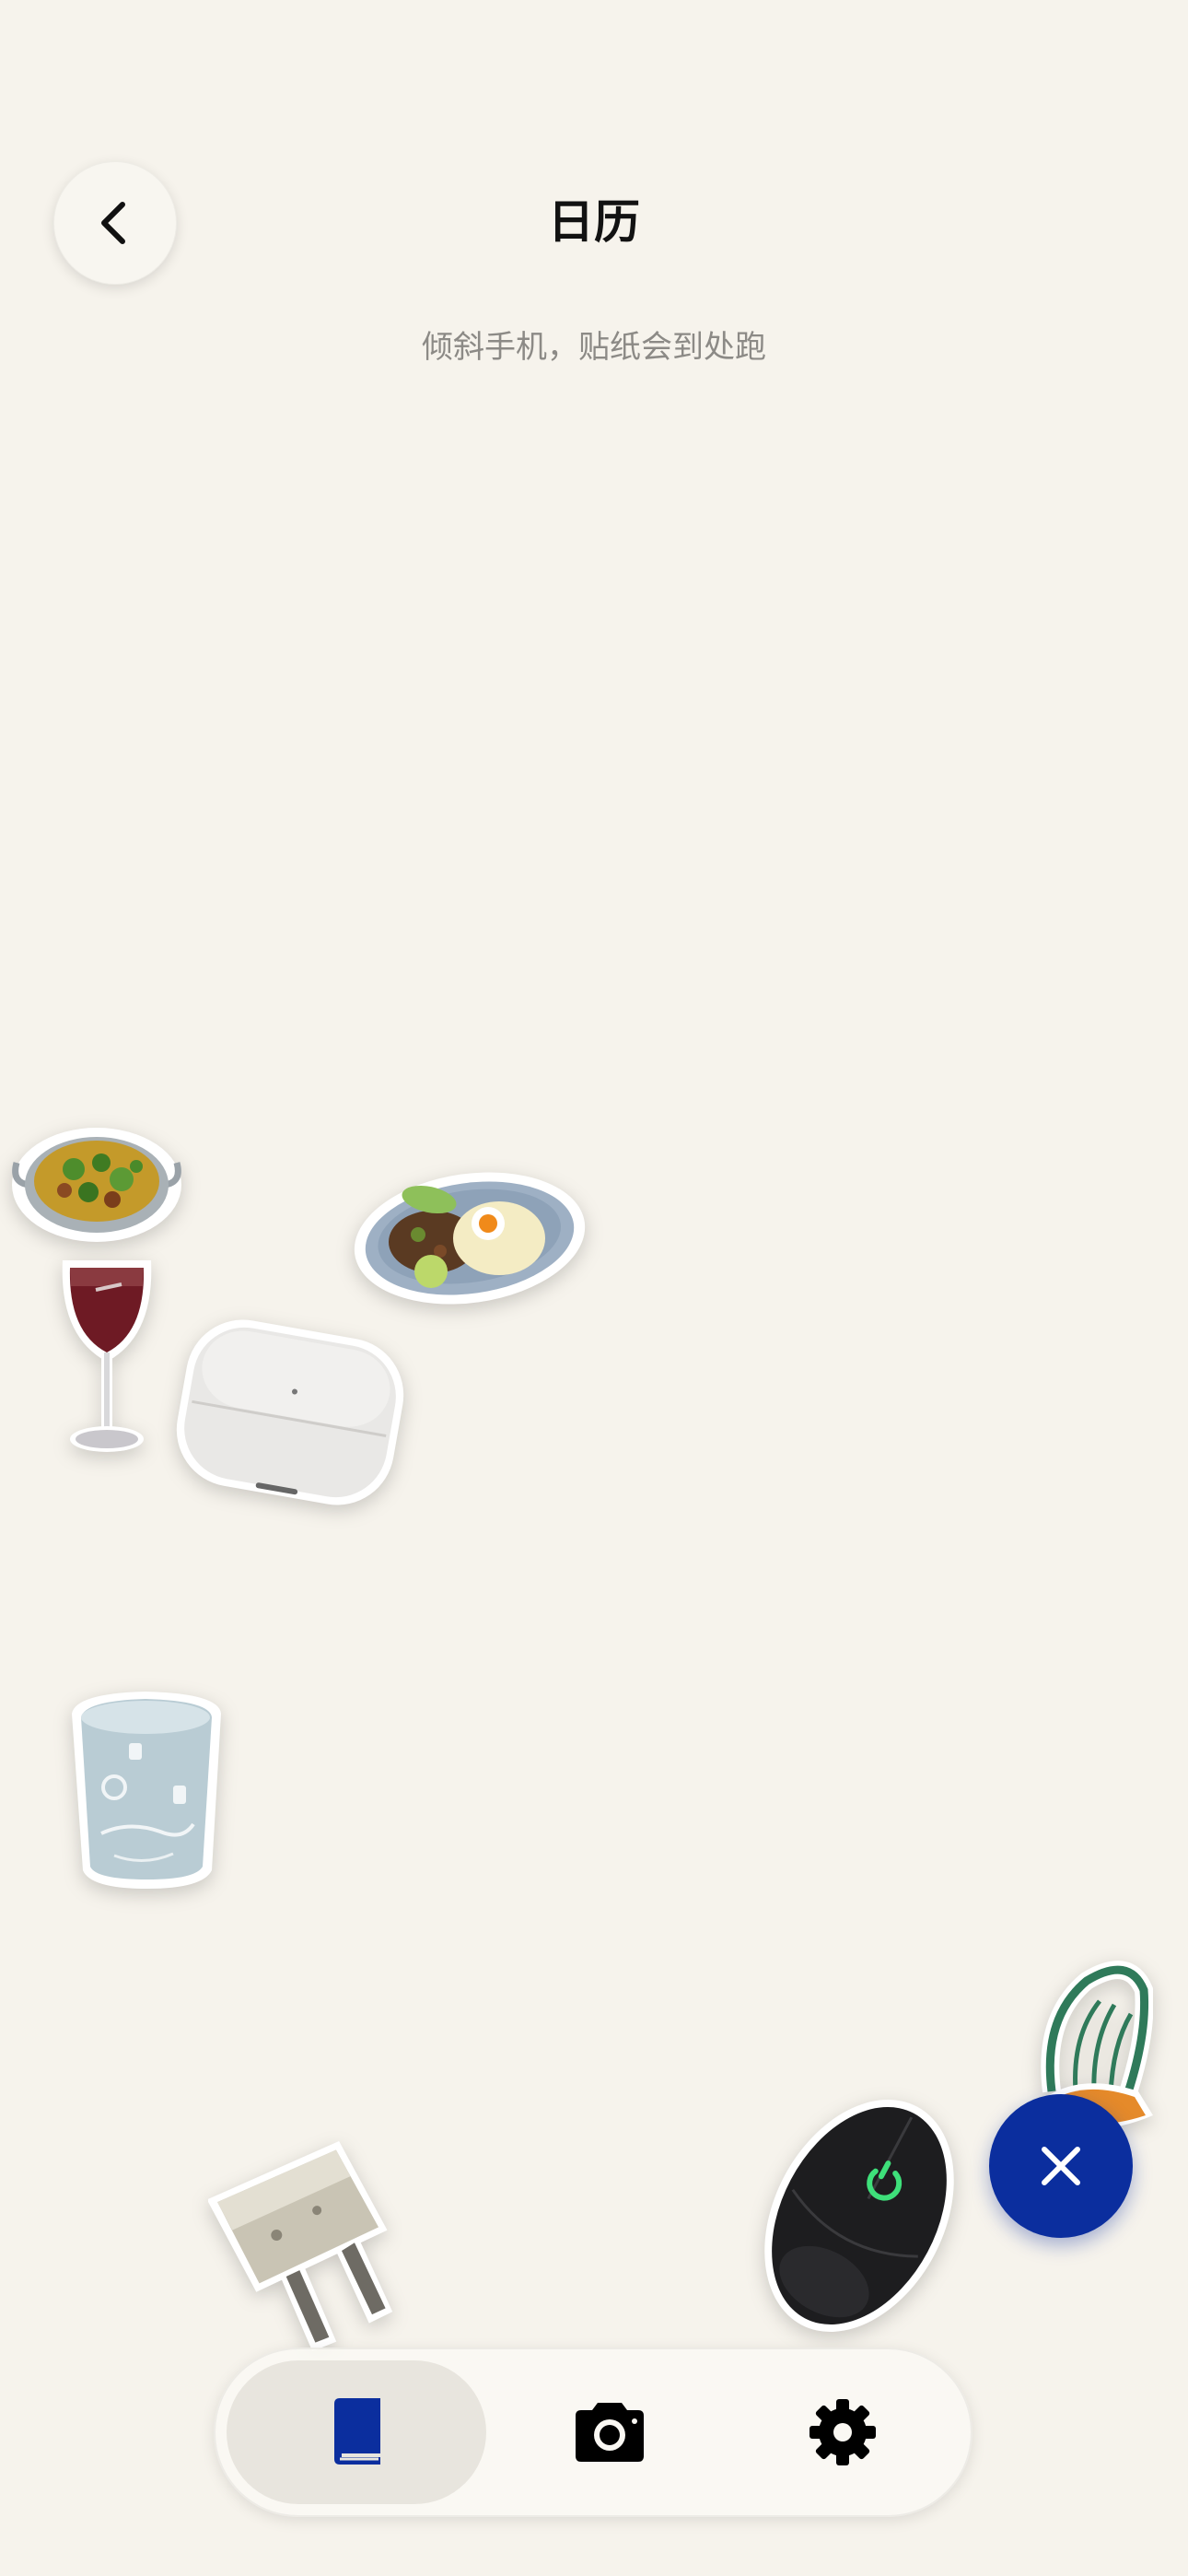 This screenshot has width=1188, height=2576. Describe the element at coordinates (470, 1236) in the screenshot. I see `rice-plate-sticker` at that location.